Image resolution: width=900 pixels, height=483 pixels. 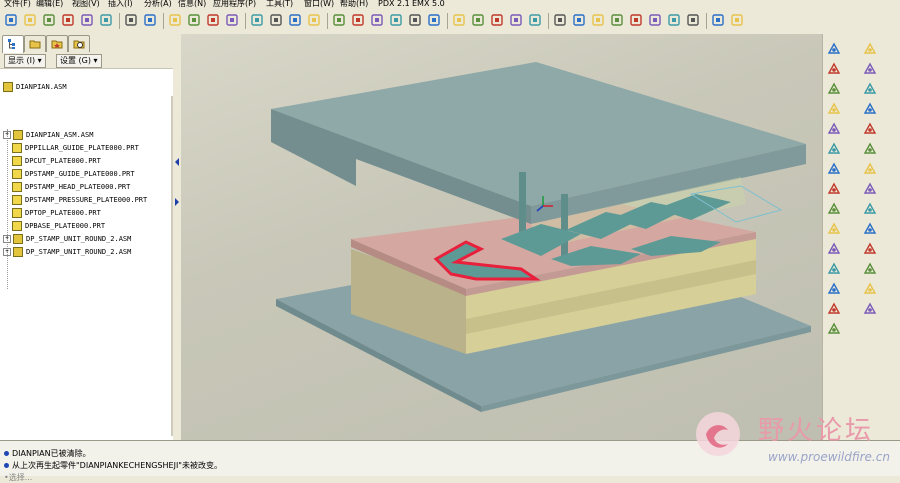 I want to click on create-component-icon, so click(x=834, y=69).